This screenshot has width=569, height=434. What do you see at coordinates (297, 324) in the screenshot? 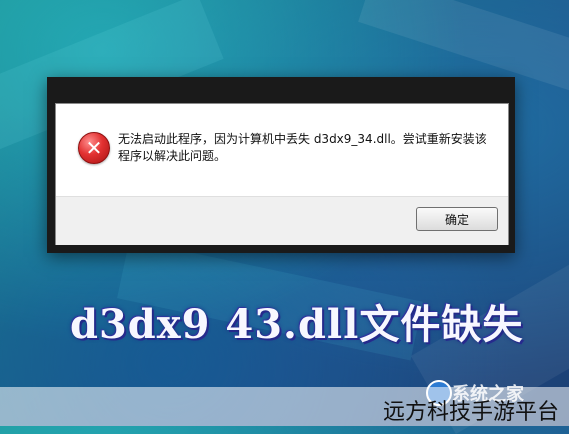
I see `caption-title: d3dx9 43.dll文件缺失` at bounding box center [297, 324].